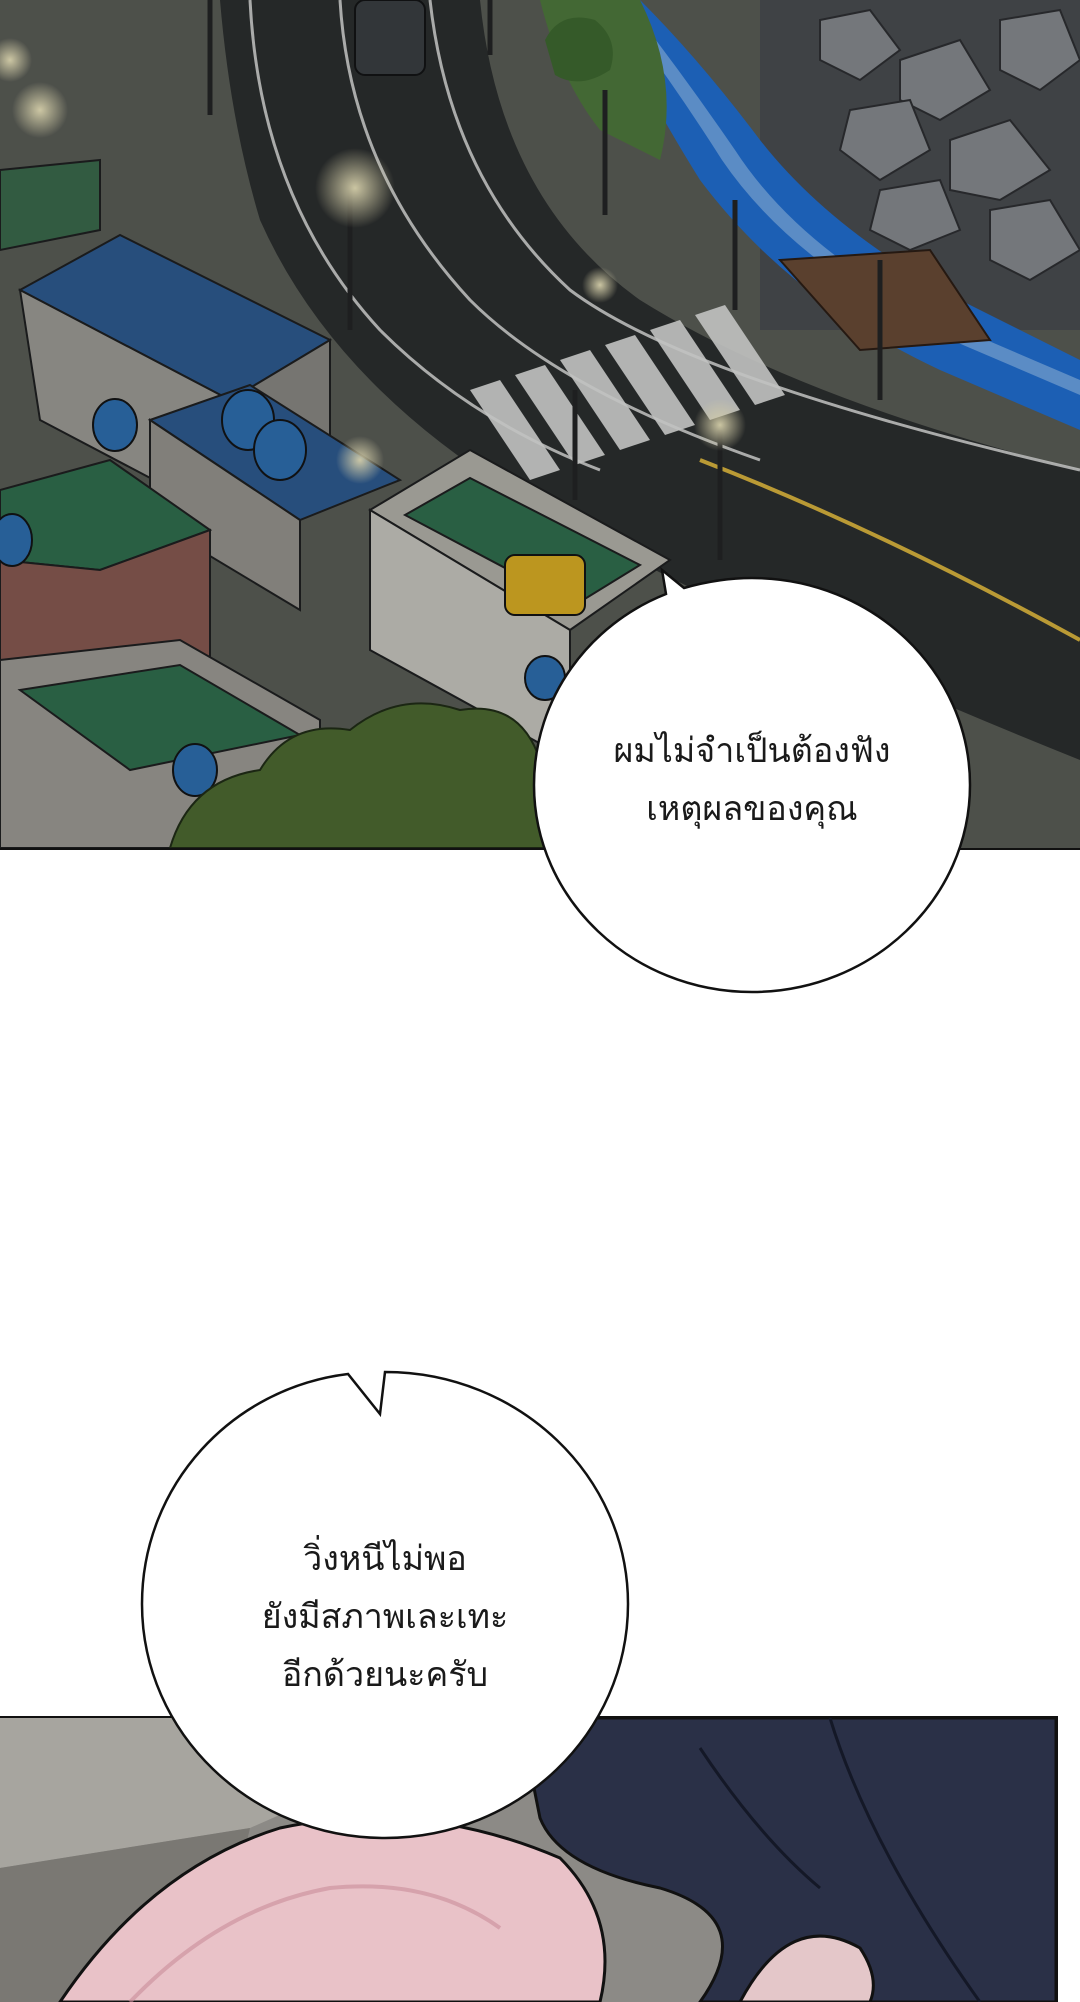 The width and height of the screenshot is (1080, 2002). I want to click on speech-bubble-1-text: ผมไม่จำเป็นต้องฟัง เหตุผลของคุณ, so click(752, 780).